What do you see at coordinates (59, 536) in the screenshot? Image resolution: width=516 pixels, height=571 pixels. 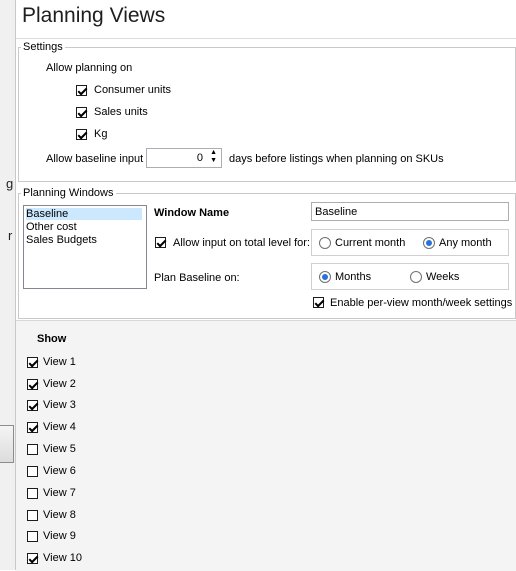 I see `view-9-label: View 9` at bounding box center [59, 536].